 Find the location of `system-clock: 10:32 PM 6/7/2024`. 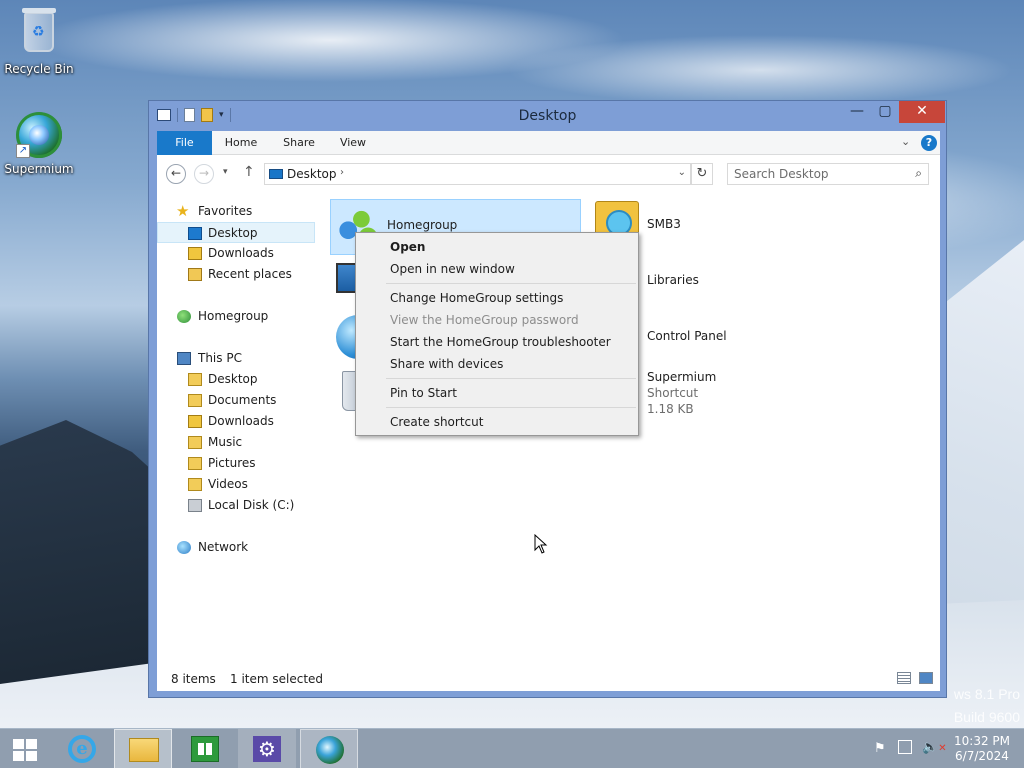

system-clock: 10:32 PM 6/7/2024 is located at coordinates (982, 751).